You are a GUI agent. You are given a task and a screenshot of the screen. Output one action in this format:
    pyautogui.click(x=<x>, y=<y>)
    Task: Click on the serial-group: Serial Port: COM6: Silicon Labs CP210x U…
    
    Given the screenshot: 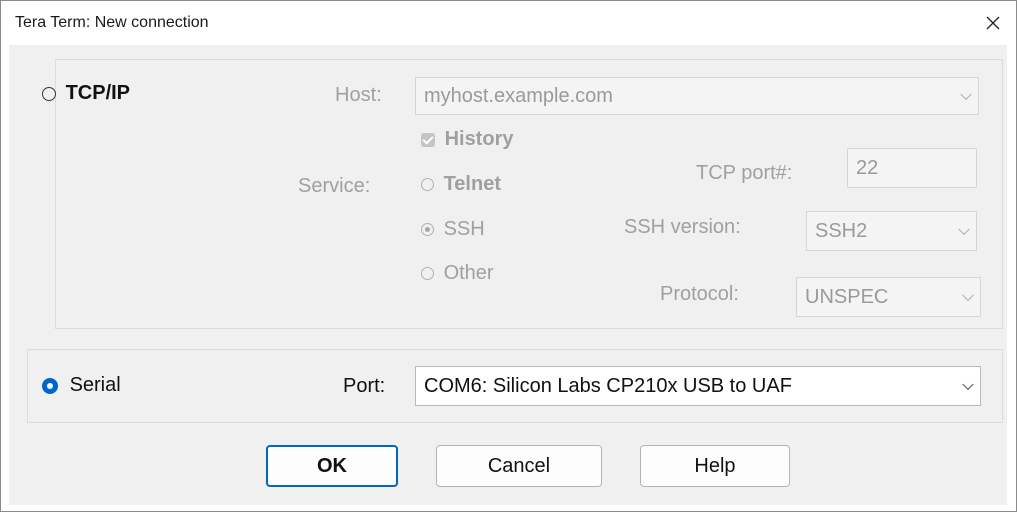 What is the action you would take?
    pyautogui.click(x=515, y=386)
    